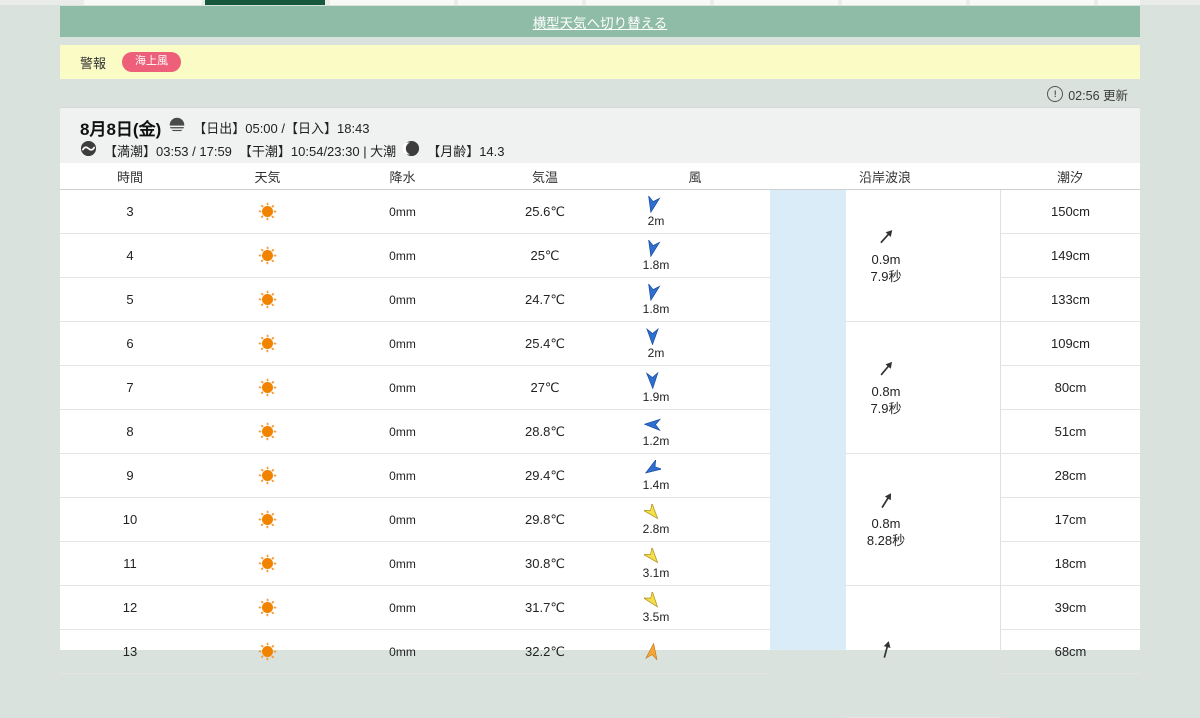 This screenshot has width=1200, height=718. I want to click on time-cell: 3, so click(130, 211).